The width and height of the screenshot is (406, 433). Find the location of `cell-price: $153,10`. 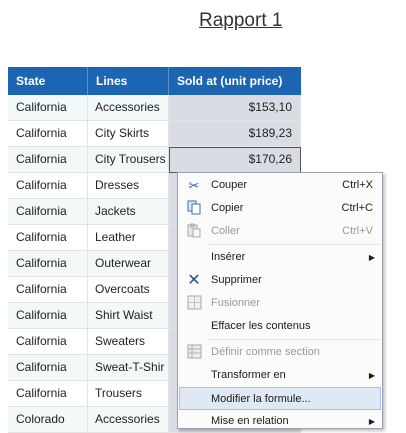

cell-price: $153,10 is located at coordinates (235, 108).